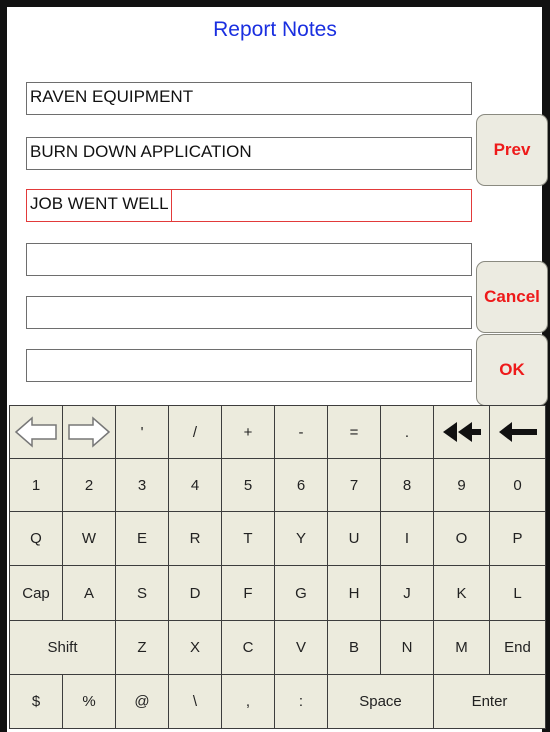 This screenshot has height=732, width=550. What do you see at coordinates (407, 485) in the screenshot?
I see `key-8: 8` at bounding box center [407, 485].